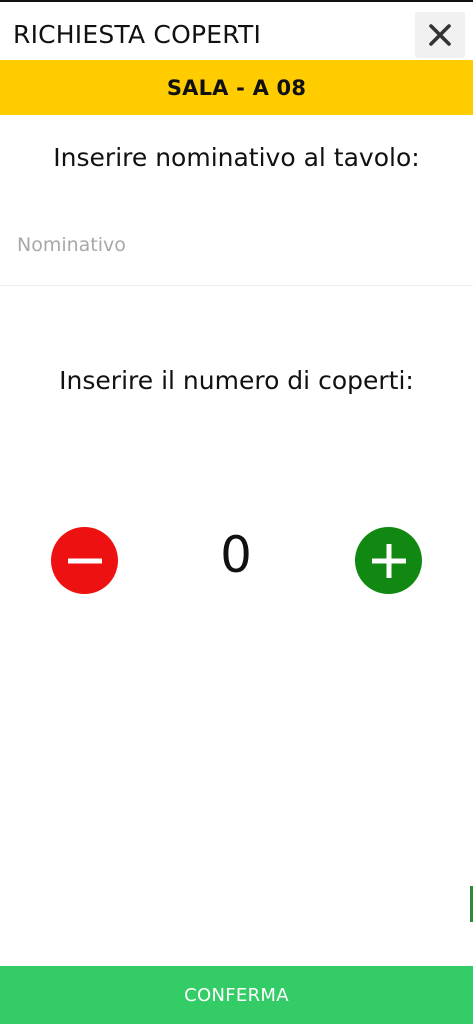  I want to click on confirm-button-label: CONFERMA, so click(236, 995).